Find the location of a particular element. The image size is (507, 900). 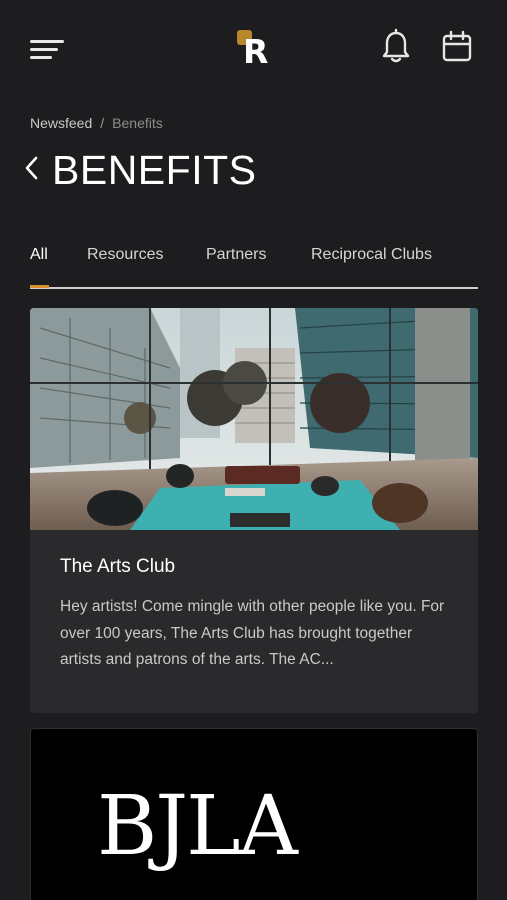

tab-reciprocal-clubs: Reciprocal Clubs is located at coordinates (371, 255).